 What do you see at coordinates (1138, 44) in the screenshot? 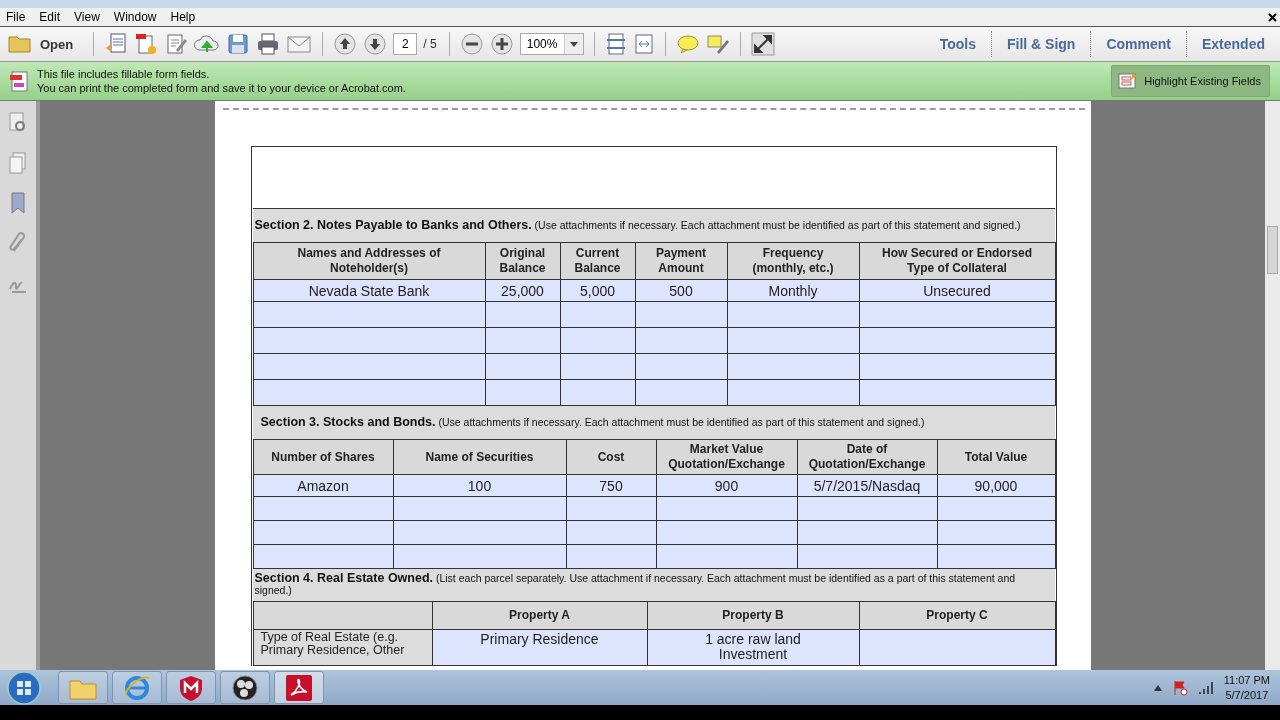
I see `pane-tab: Comment` at bounding box center [1138, 44].